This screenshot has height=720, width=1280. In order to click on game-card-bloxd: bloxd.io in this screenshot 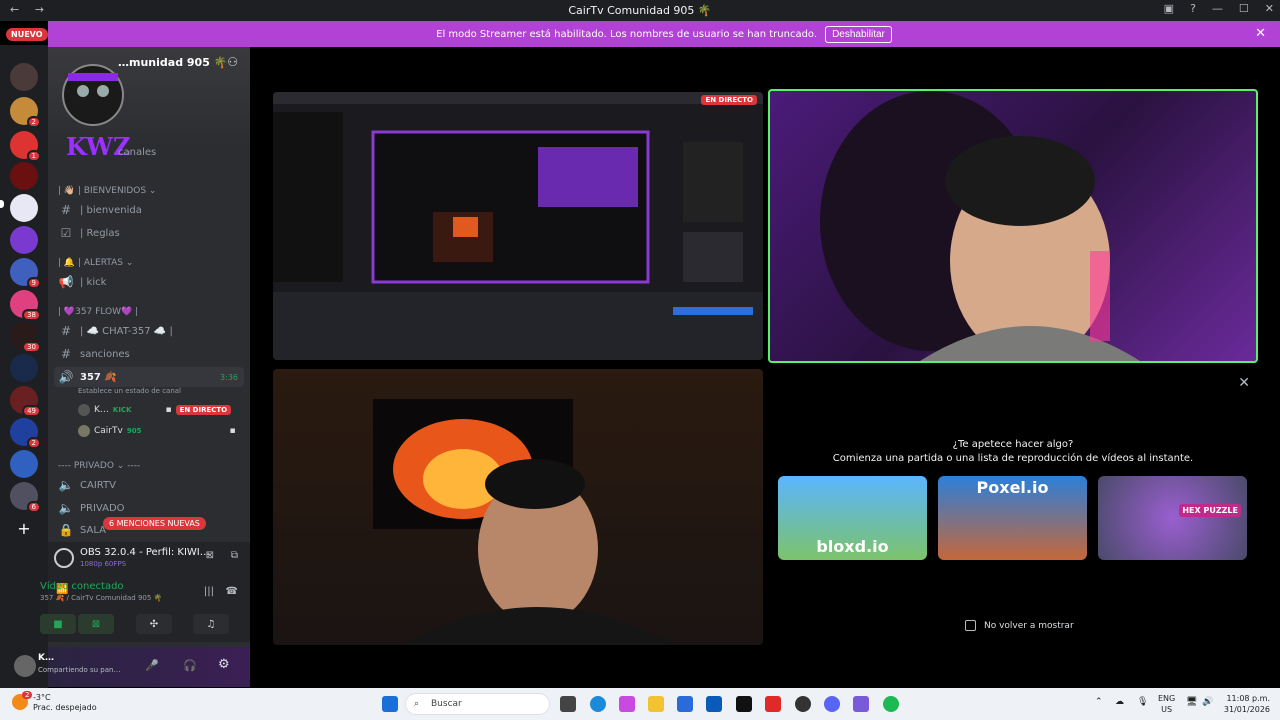, I will do `click(852, 518)`.